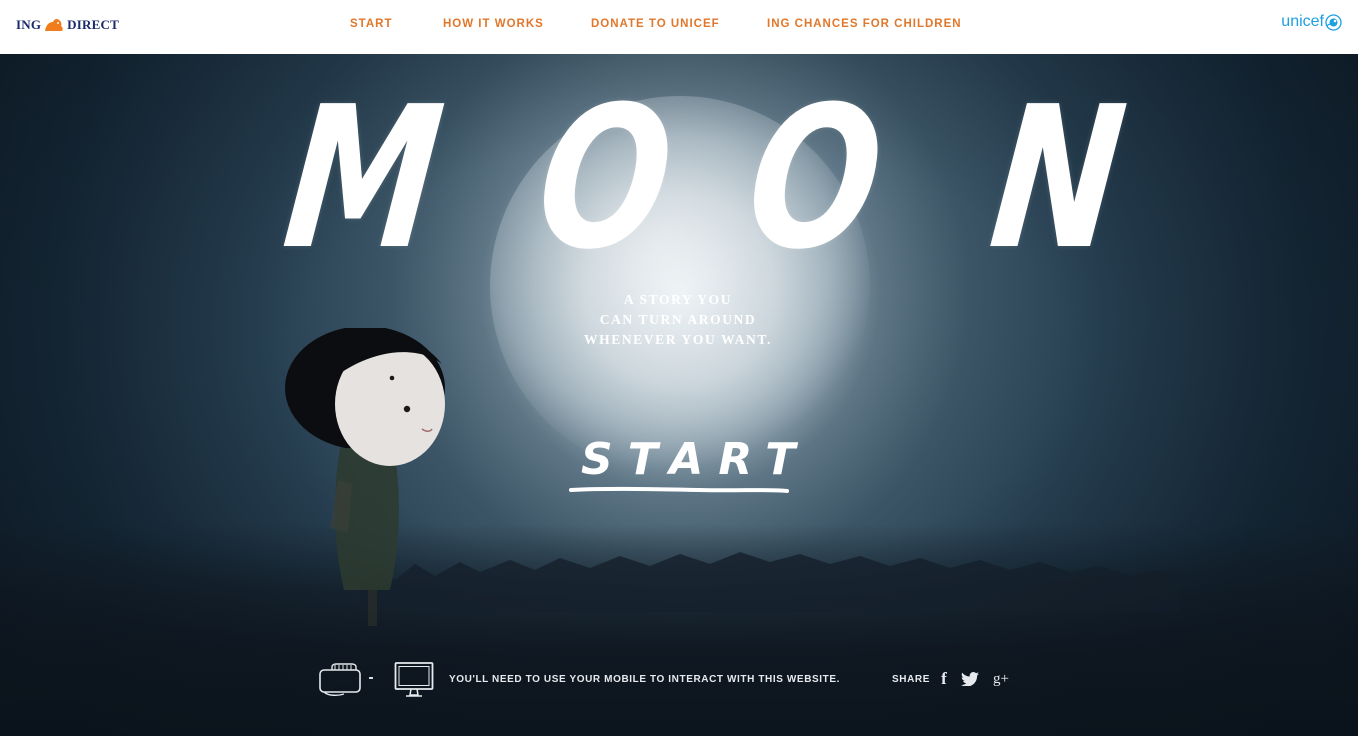  Describe the element at coordinates (1001, 679) in the screenshot. I see `google-plus-icon: g+` at that location.